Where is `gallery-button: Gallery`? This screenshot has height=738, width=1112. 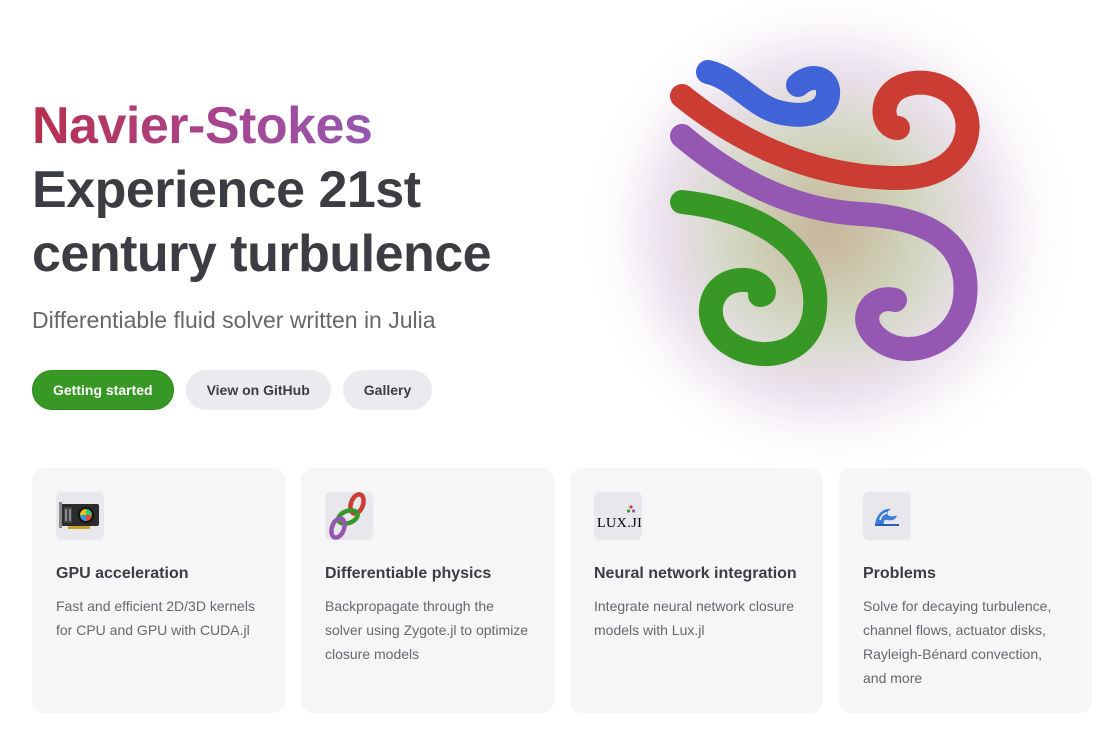 gallery-button: Gallery is located at coordinates (387, 390).